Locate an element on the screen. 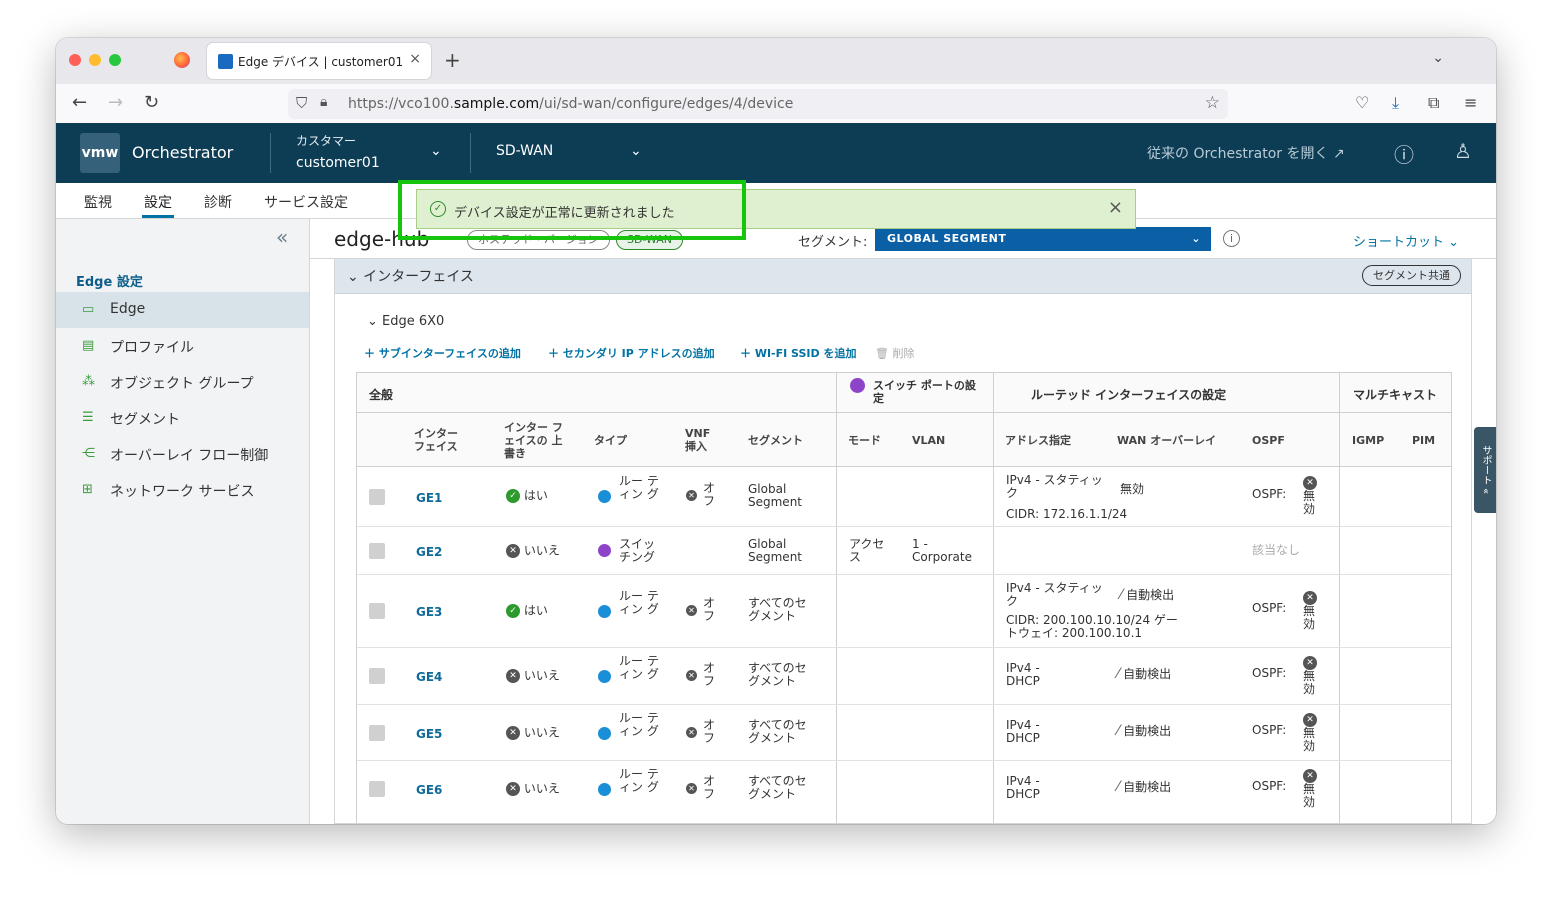 This screenshot has height=898, width=1552. col-interface: インター フェイス is located at coordinates (439, 440).